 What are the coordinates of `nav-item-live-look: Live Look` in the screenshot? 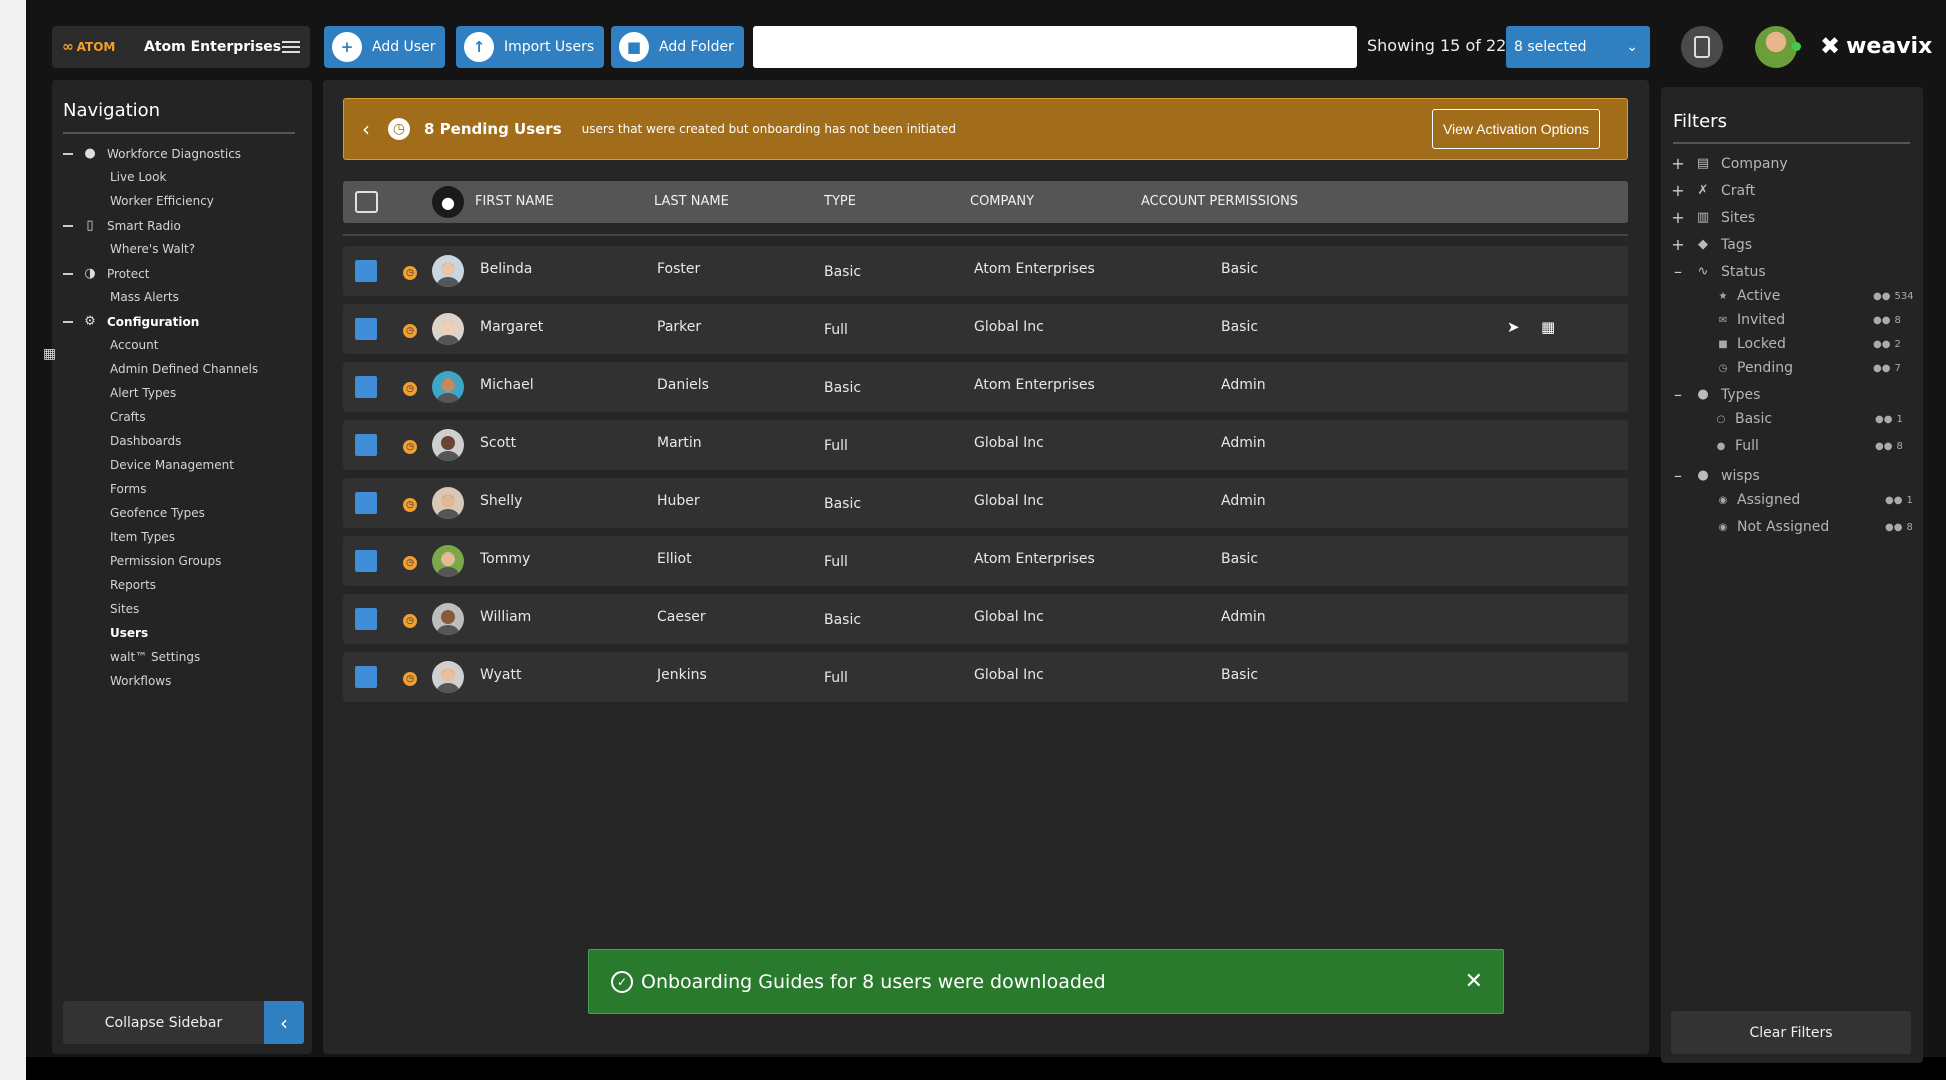 It's located at (138, 177).